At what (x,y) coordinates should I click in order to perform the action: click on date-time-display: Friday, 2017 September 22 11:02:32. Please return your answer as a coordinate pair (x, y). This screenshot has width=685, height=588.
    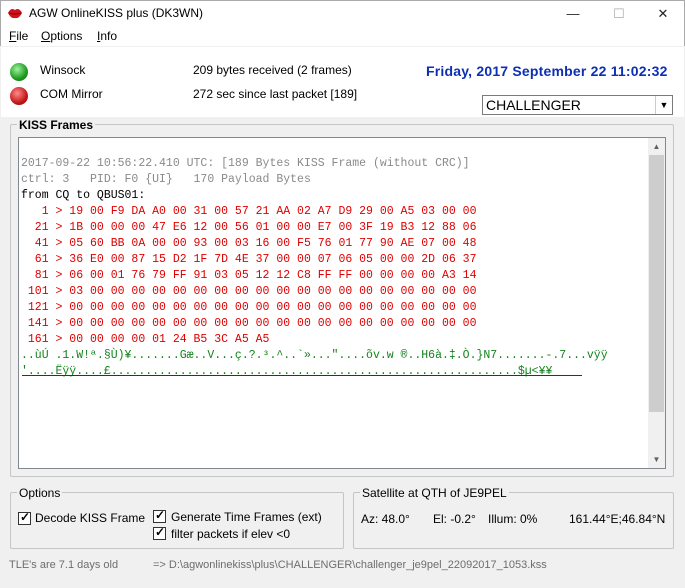
    Looking at the image, I should click on (547, 71).